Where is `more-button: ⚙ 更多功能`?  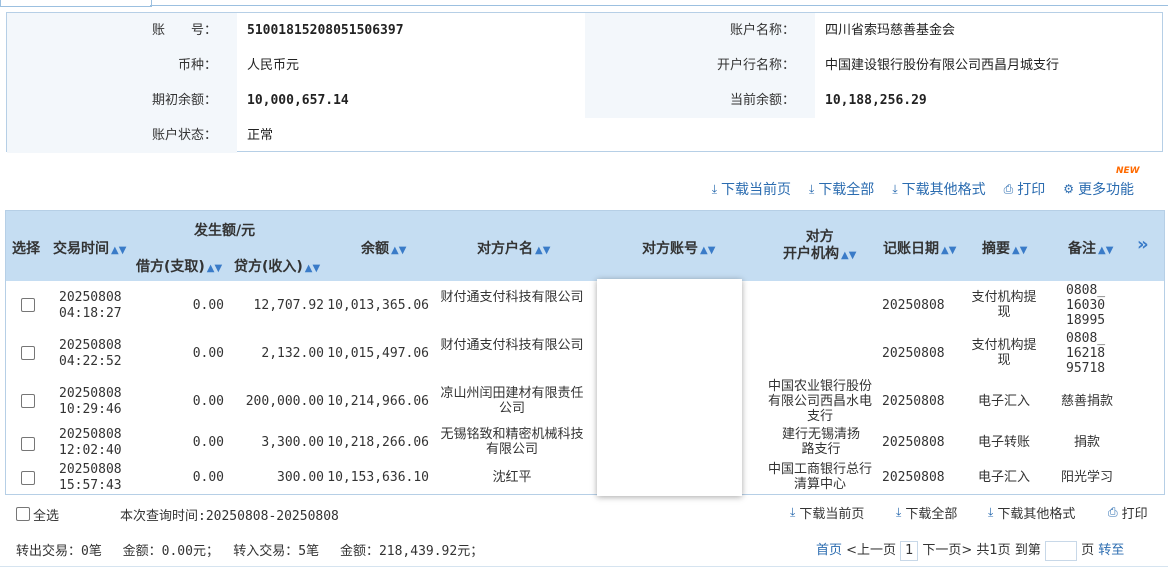 more-button: ⚙ 更多功能 is located at coordinates (1098, 189).